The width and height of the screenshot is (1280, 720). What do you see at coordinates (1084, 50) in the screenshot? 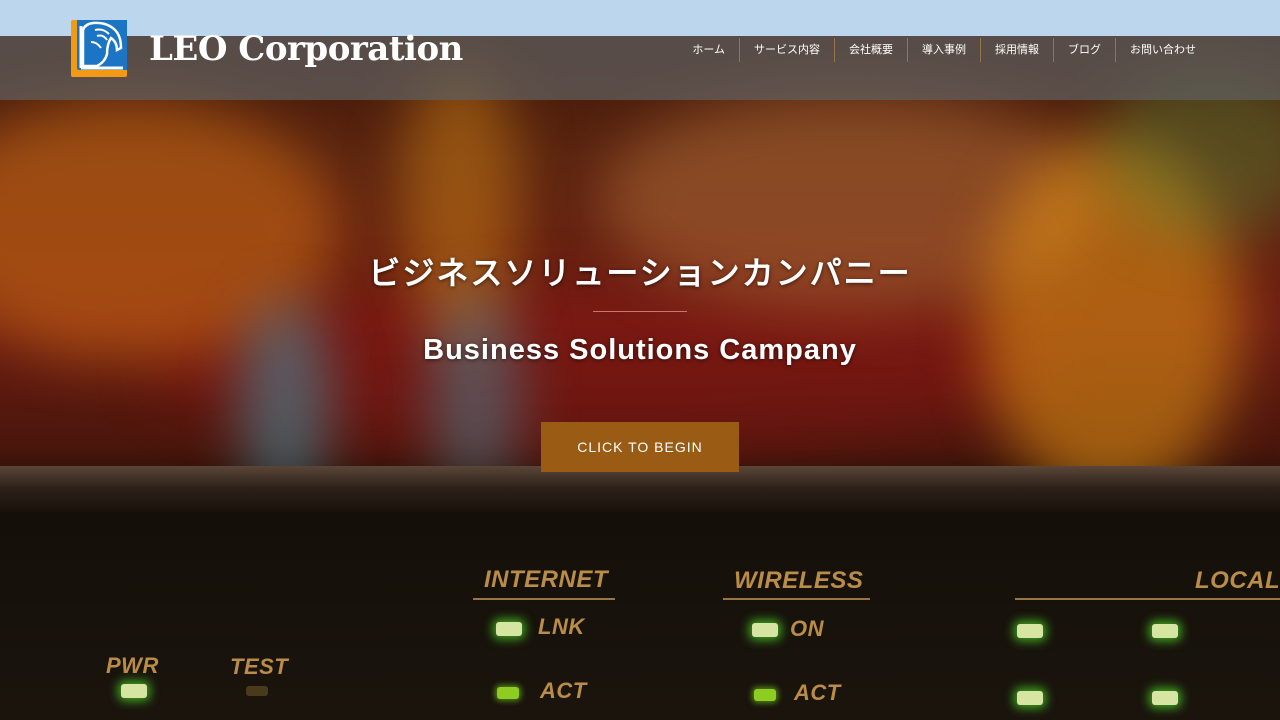
I see `nav-item-blog: ブログ` at bounding box center [1084, 50].